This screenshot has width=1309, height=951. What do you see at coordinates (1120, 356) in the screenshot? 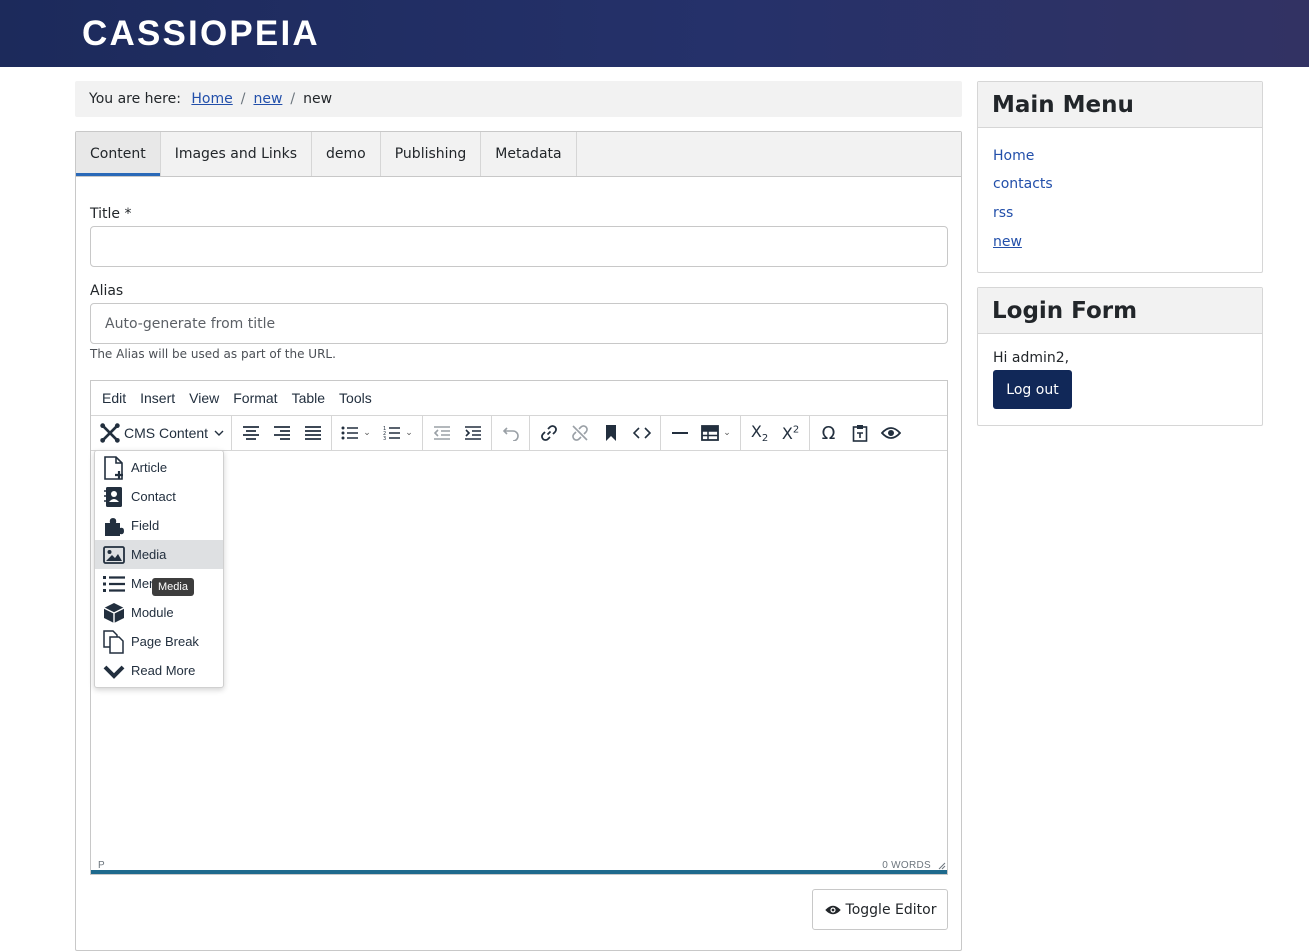
I see `login-form-module: Login Form Hi admin2, Log out` at bounding box center [1120, 356].